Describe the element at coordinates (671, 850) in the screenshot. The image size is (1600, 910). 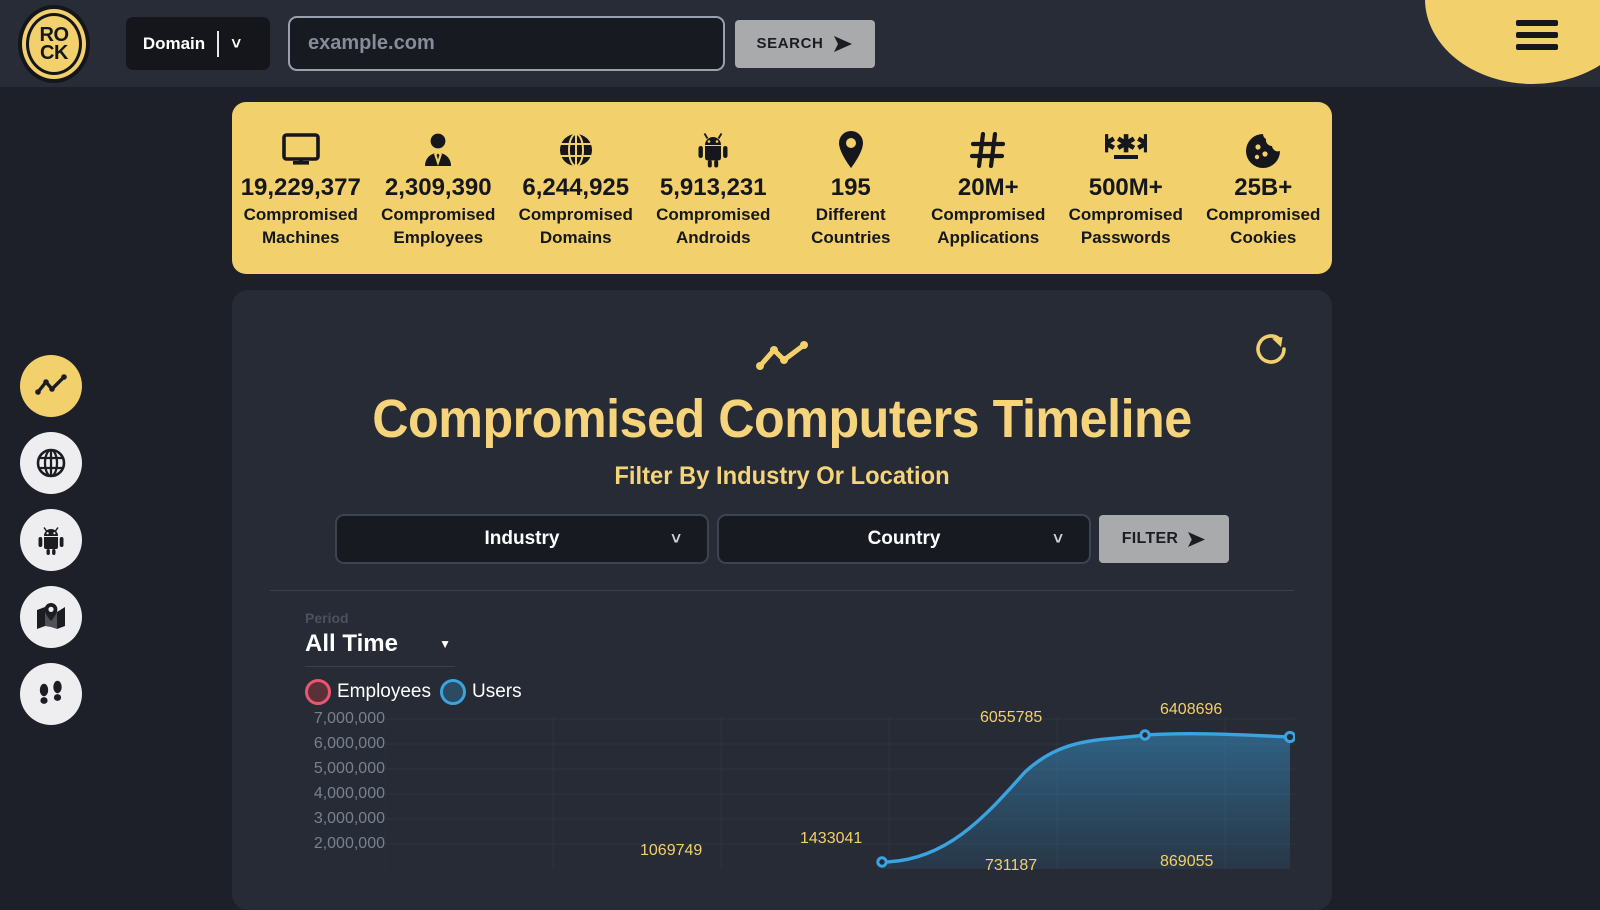
I see `data-label: 1069749` at that location.